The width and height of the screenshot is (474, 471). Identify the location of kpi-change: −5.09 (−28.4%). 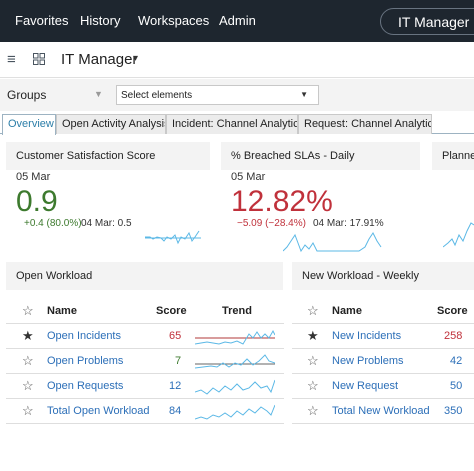
(271, 223).